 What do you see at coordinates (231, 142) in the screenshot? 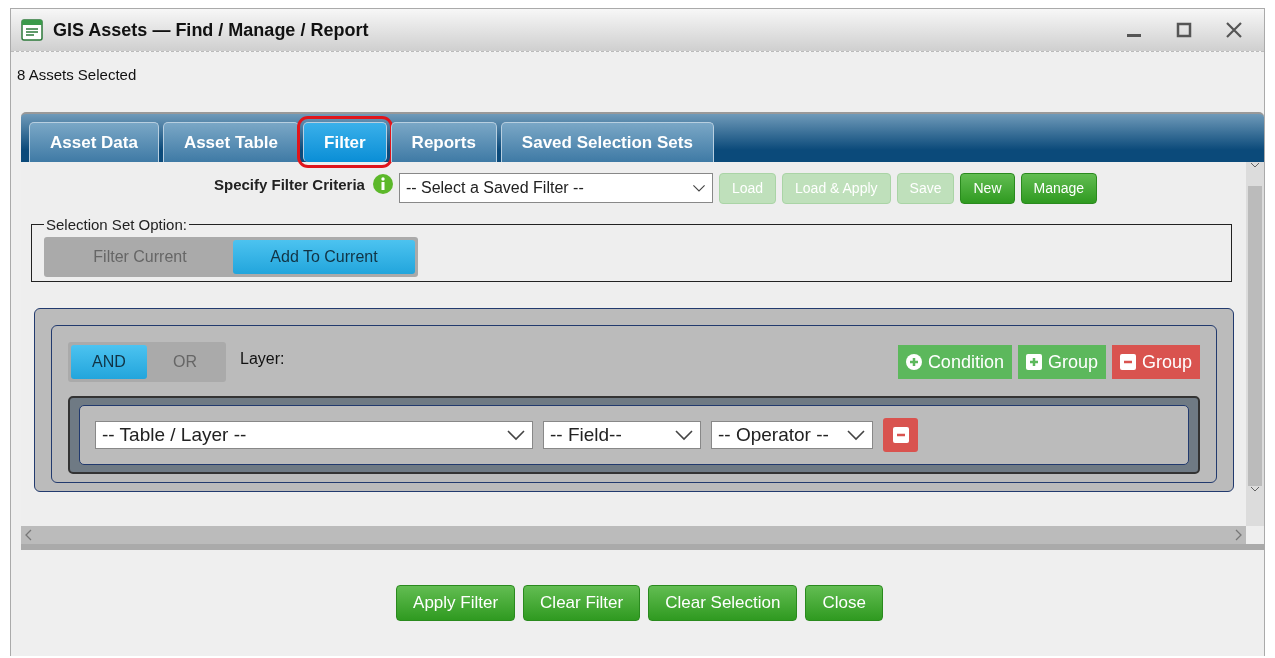
I see `tab: Asset Table` at bounding box center [231, 142].